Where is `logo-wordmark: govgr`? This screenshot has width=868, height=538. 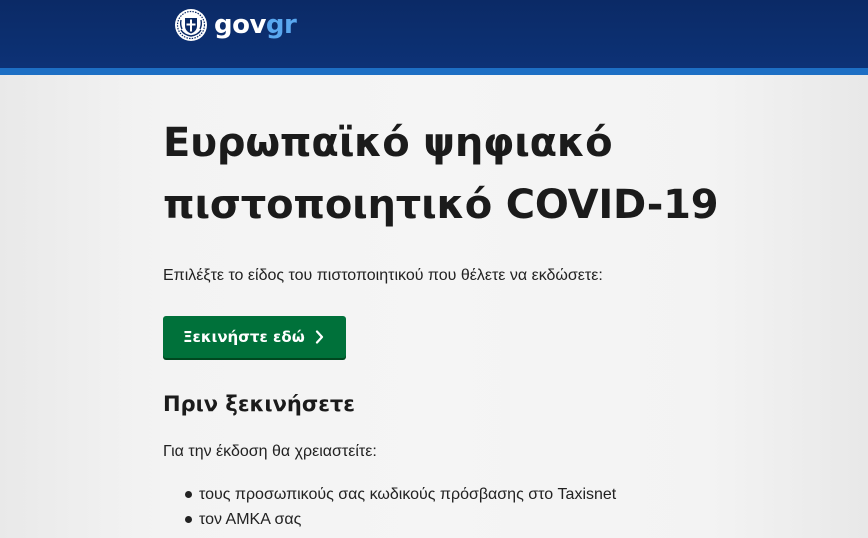 logo-wordmark: govgr is located at coordinates (255, 25).